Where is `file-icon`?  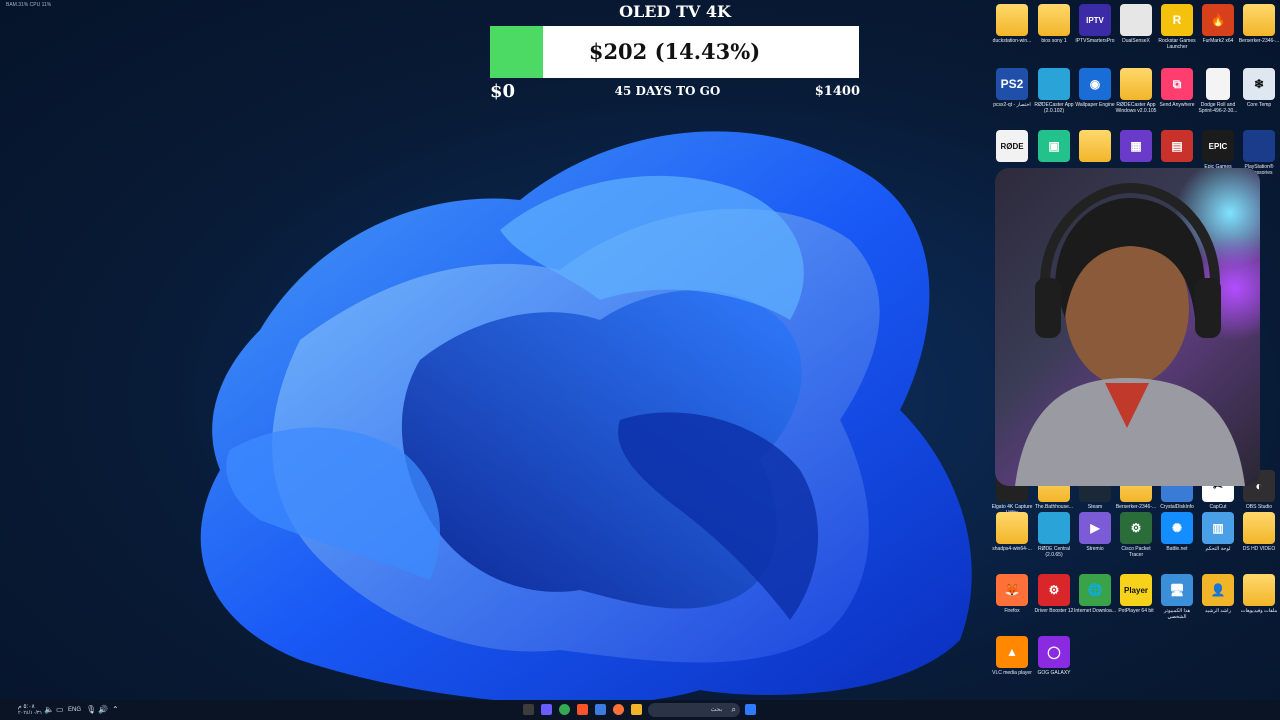
file-icon is located at coordinates (1218, 84).